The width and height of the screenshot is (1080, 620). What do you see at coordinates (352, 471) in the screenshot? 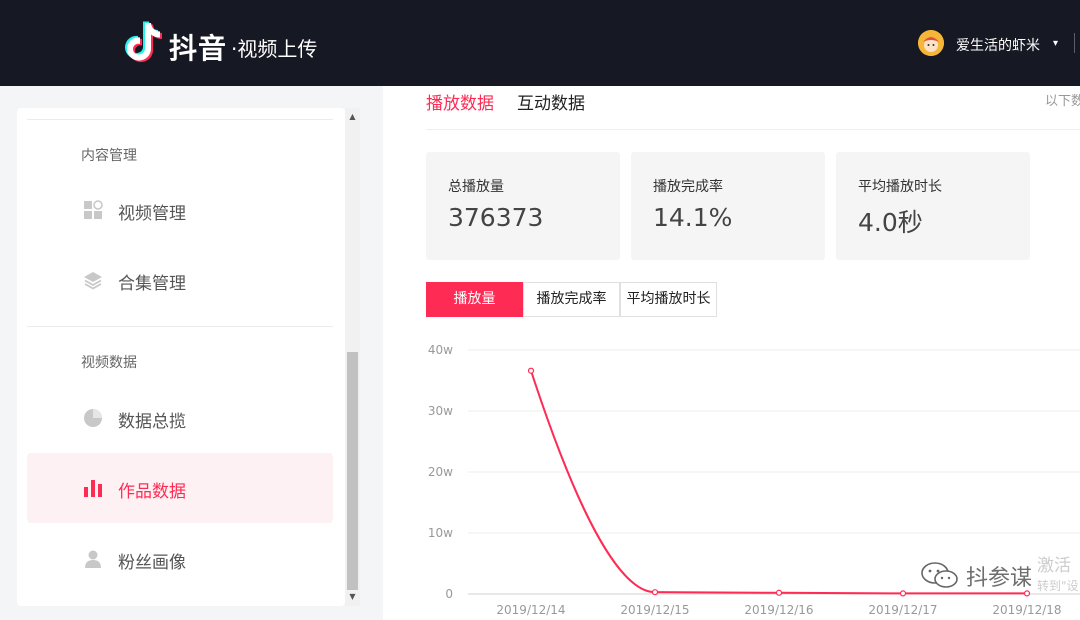
I see `scrollbar-thumb` at bounding box center [352, 471].